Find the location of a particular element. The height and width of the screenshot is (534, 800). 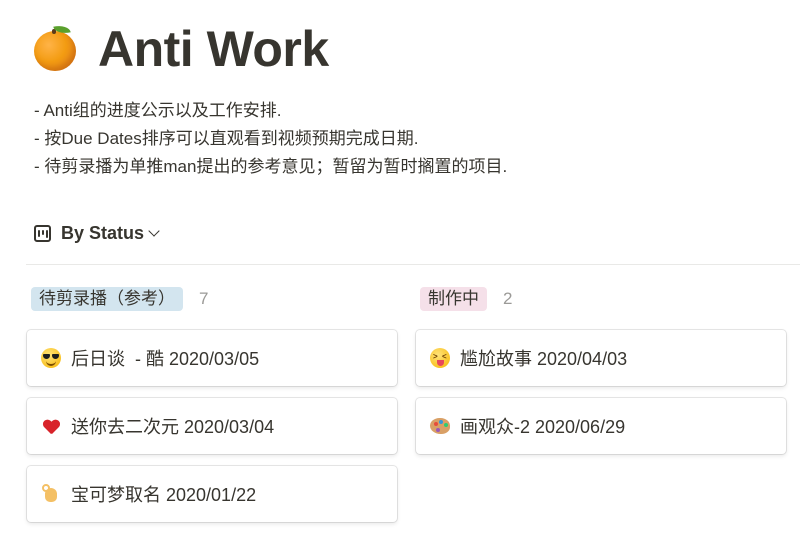

zany-face-icon: > < is located at coordinates (440, 358).